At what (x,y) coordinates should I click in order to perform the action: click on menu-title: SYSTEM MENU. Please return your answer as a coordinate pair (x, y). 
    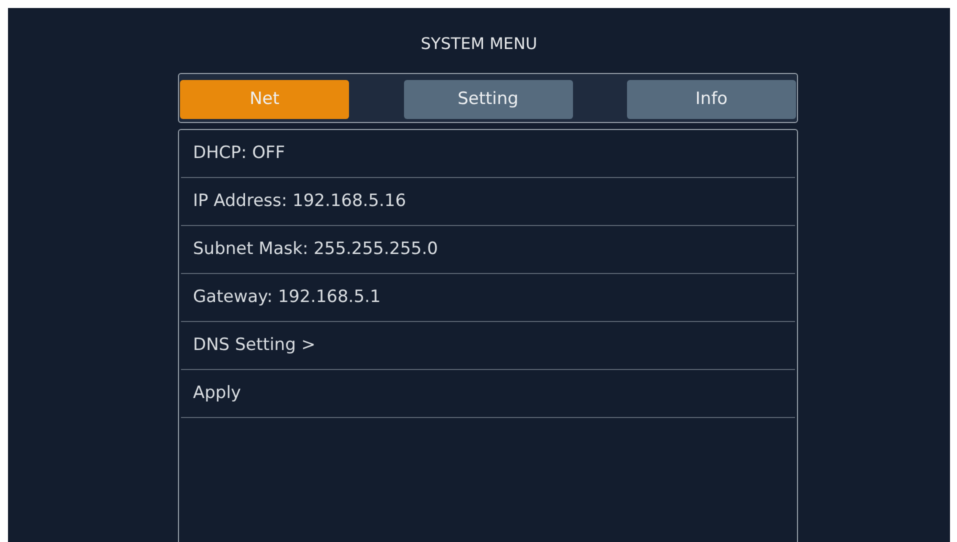
    Looking at the image, I should click on (479, 44).